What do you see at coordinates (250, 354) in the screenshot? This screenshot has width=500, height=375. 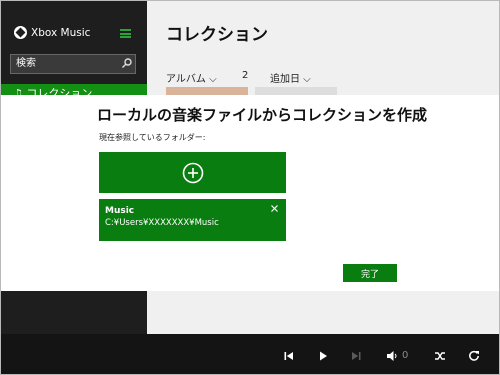 I see `player-bar` at bounding box center [250, 354].